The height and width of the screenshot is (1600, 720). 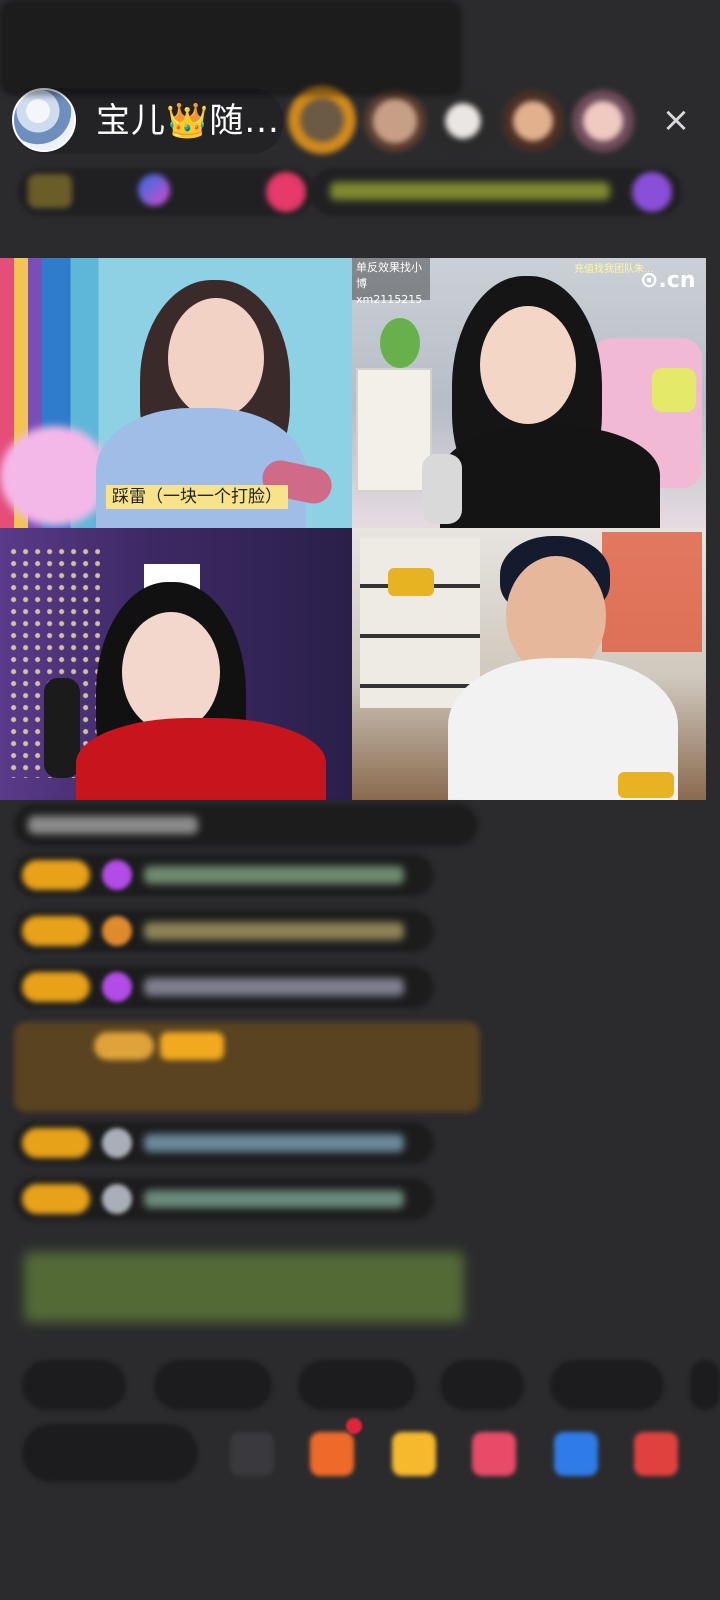 I want to click on host-name-text: 宝儿, so click(x=131, y=121).